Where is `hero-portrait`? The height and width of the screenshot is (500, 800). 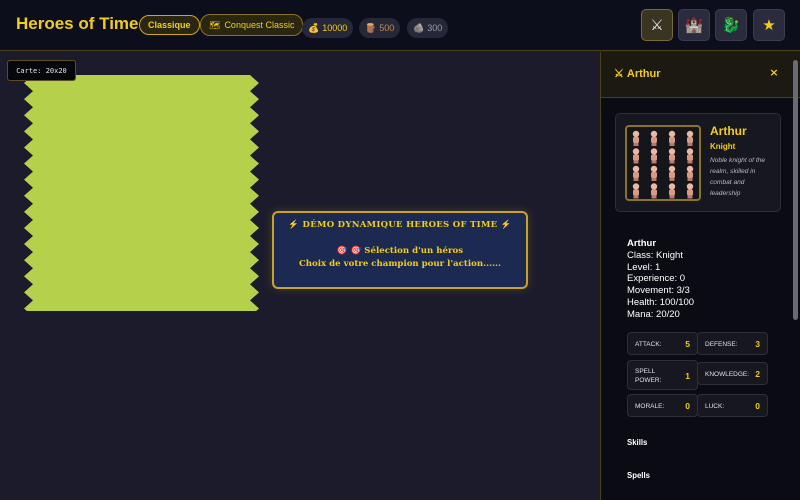
hero-portrait is located at coordinates (663, 163).